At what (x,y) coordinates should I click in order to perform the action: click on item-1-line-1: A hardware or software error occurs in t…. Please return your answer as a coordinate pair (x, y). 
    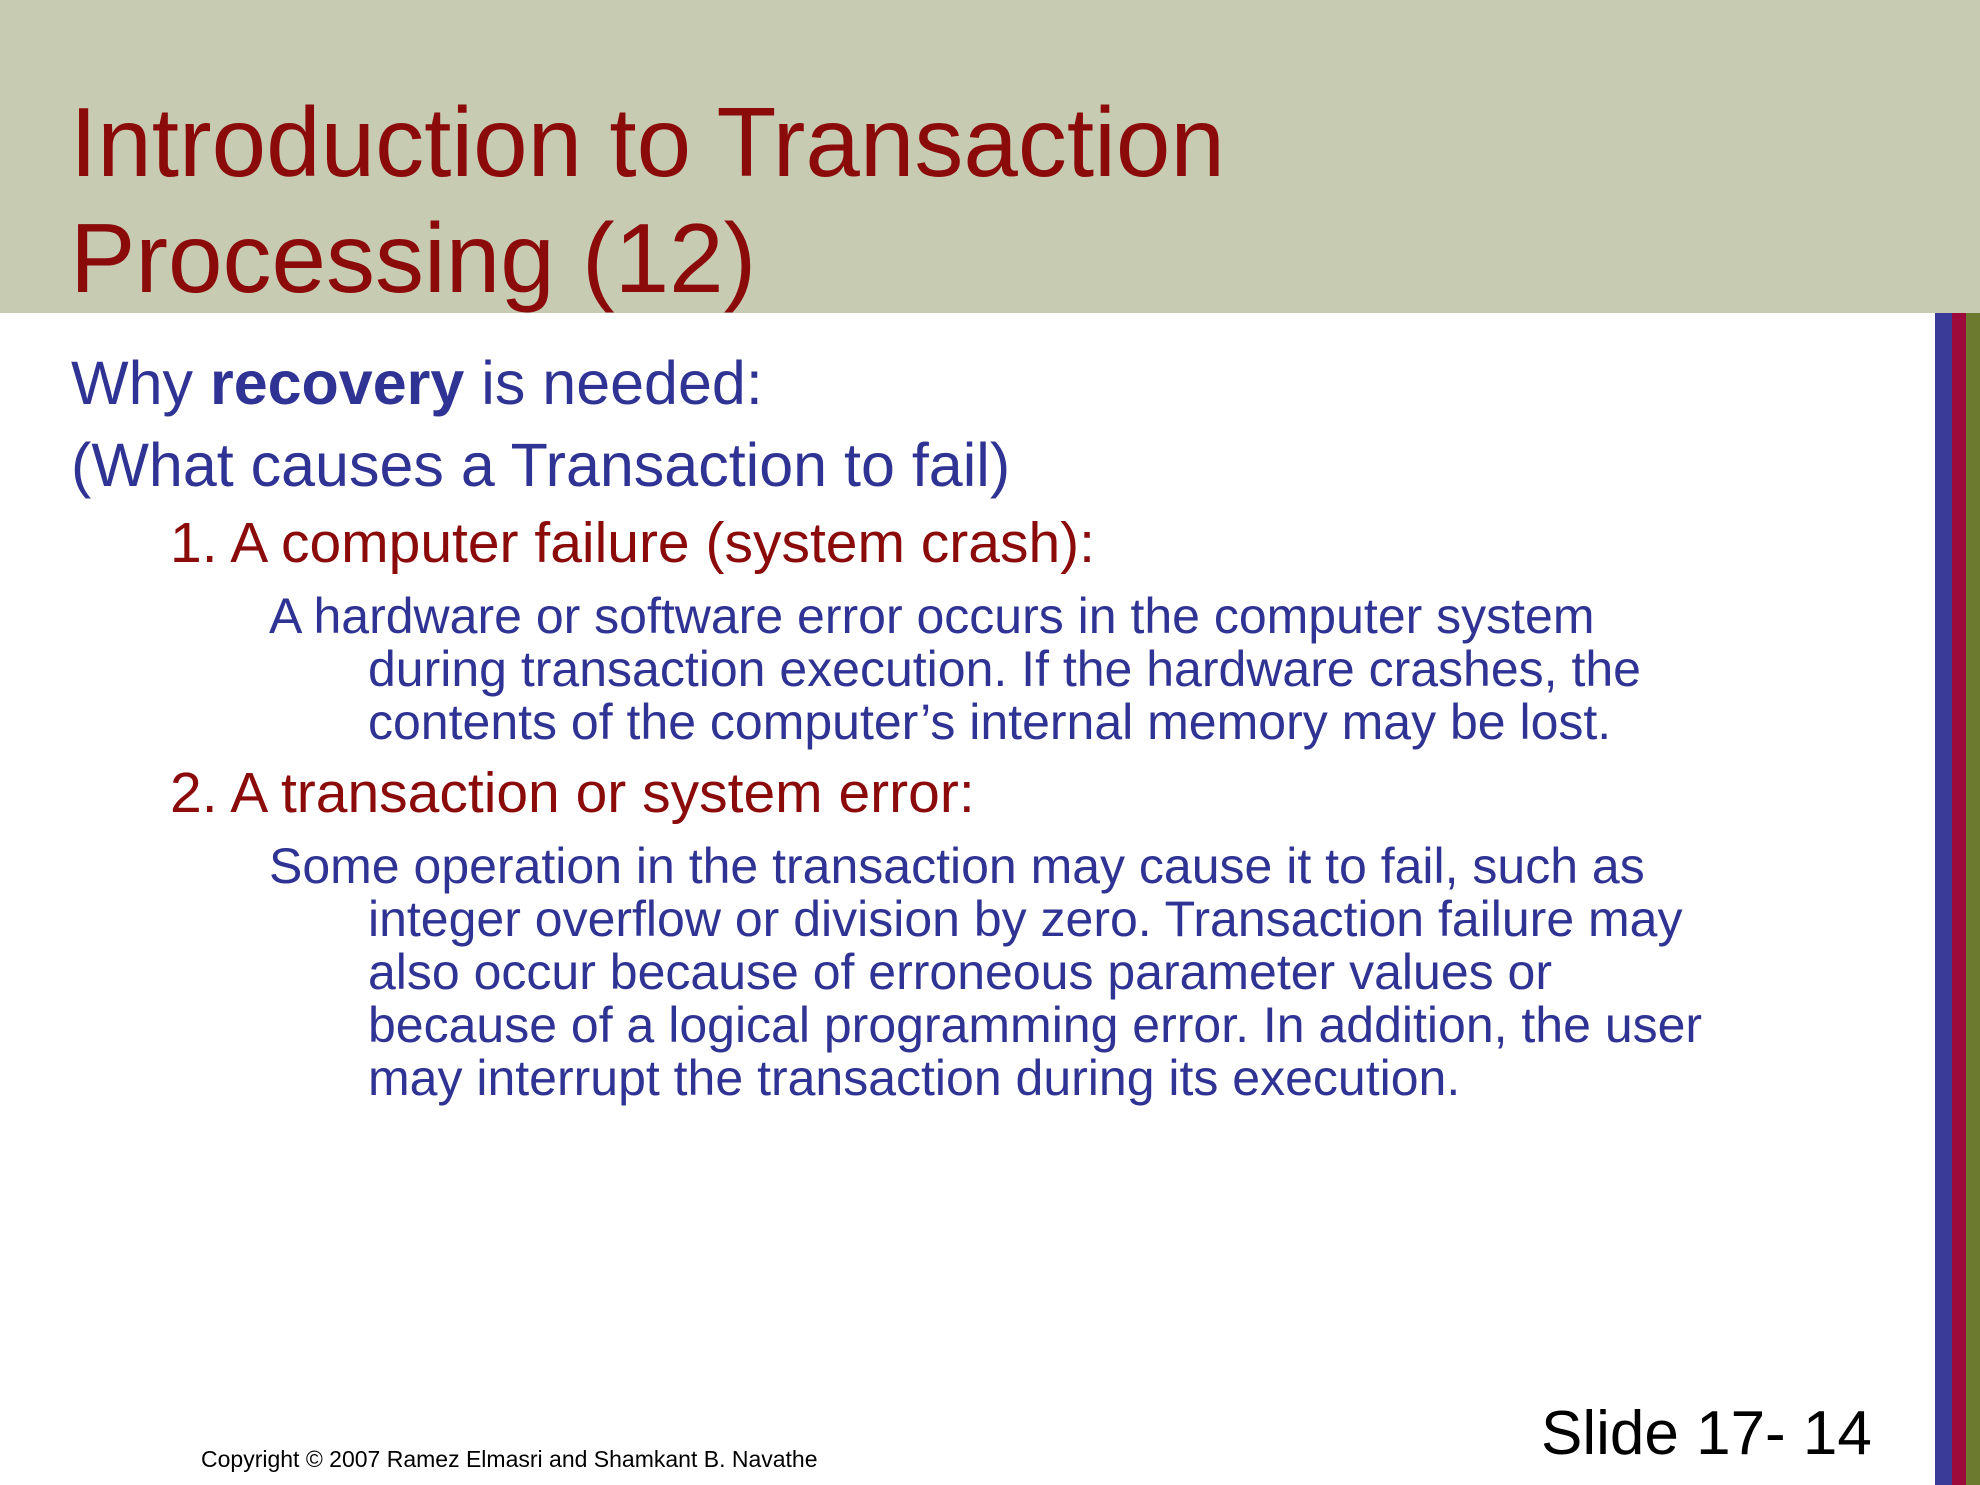
    Looking at the image, I should click on (932, 616).